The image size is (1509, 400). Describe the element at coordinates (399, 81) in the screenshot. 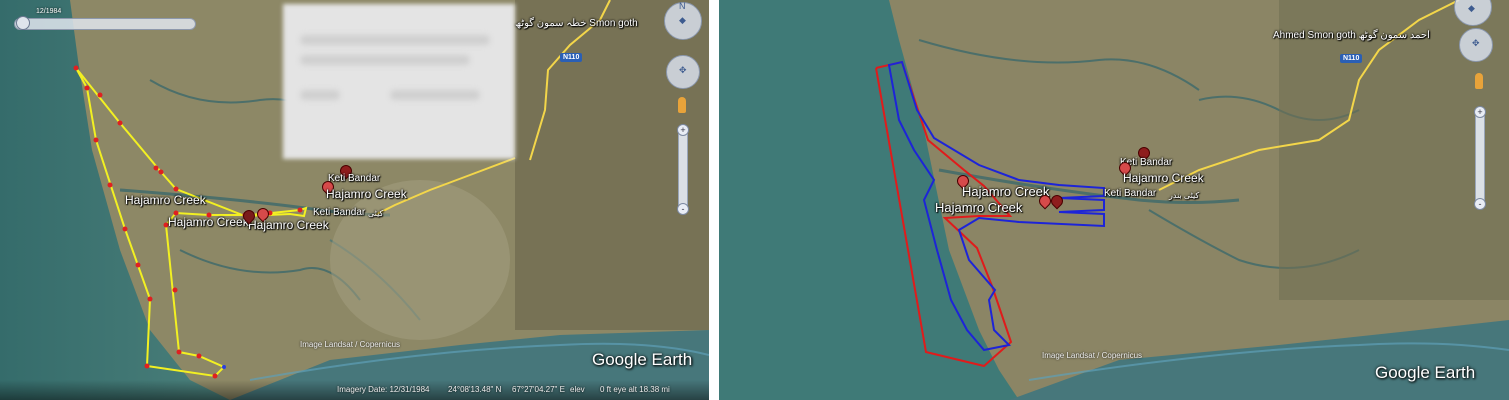

I see `blurred-overlay` at that location.